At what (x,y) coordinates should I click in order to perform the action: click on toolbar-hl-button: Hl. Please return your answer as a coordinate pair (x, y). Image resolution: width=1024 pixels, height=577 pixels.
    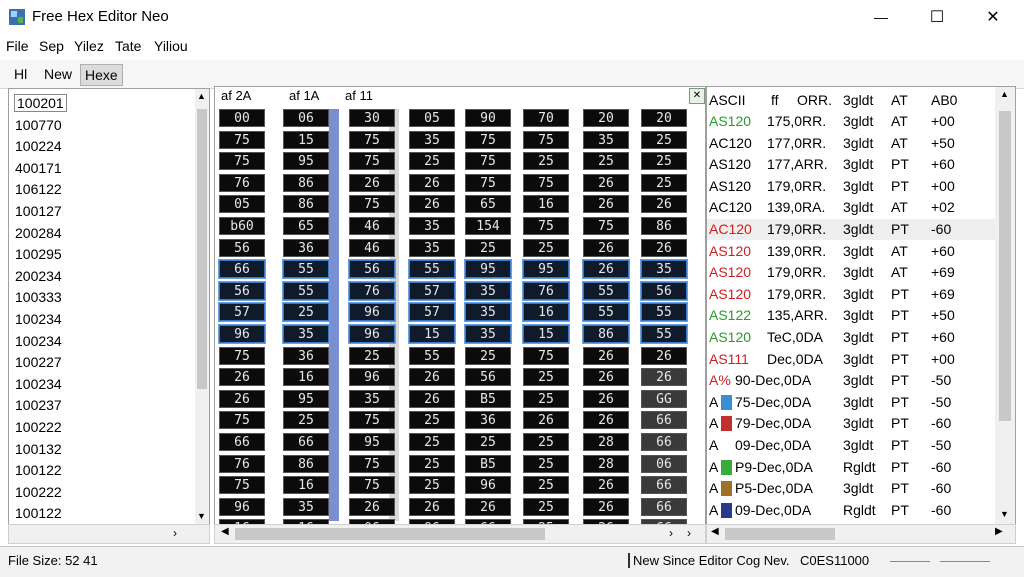
    Looking at the image, I should click on (20, 74).